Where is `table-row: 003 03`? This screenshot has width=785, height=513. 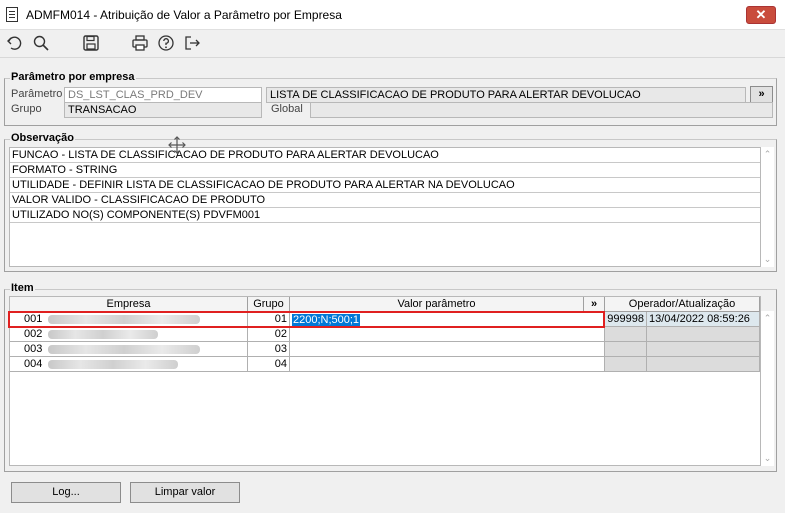
table-row: 003 03 is located at coordinates (386, 349).